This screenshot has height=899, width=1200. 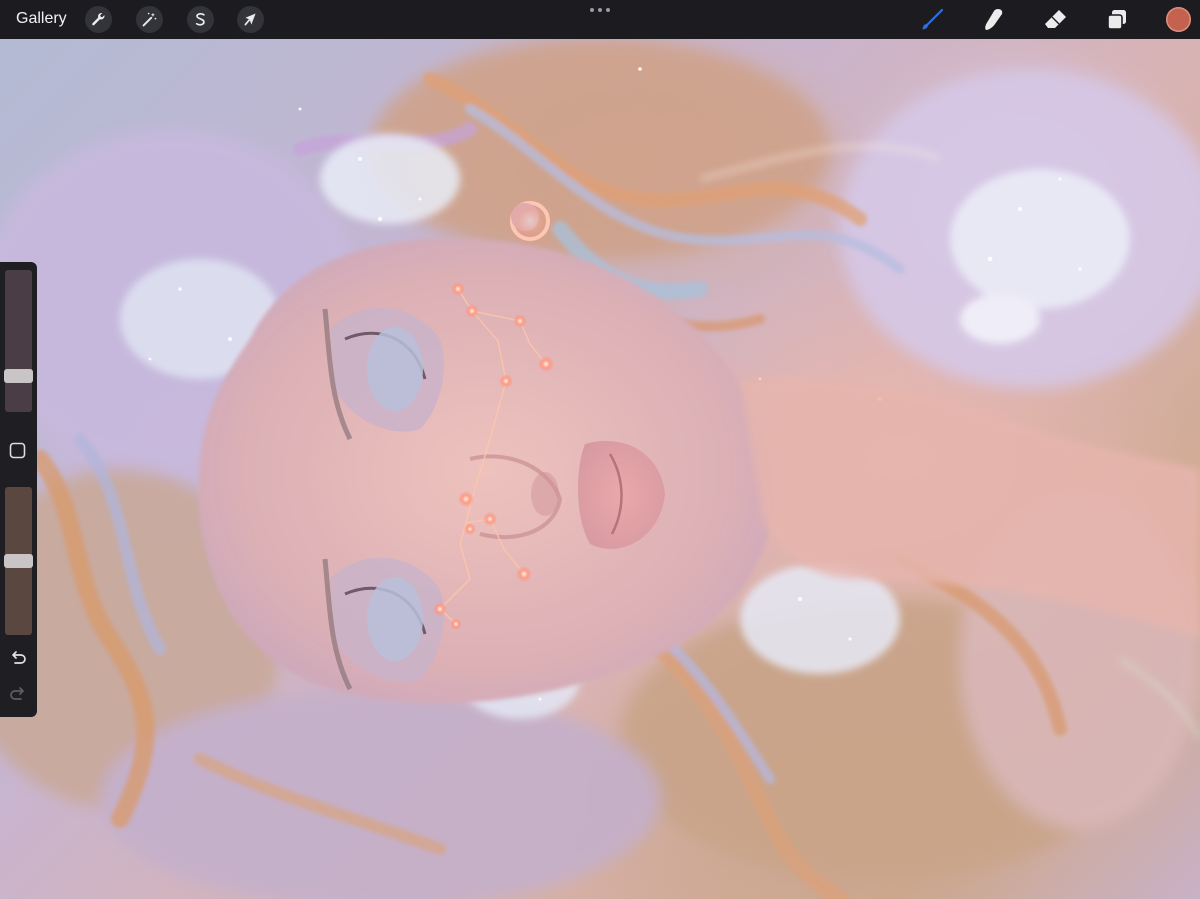 I want to click on wrench-icon, so click(x=98, y=19).